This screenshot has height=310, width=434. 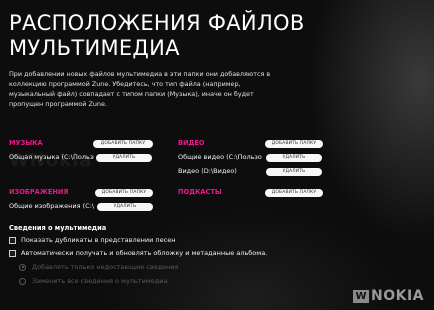 I want to click on logo-text: NOKIA, so click(x=397, y=296).